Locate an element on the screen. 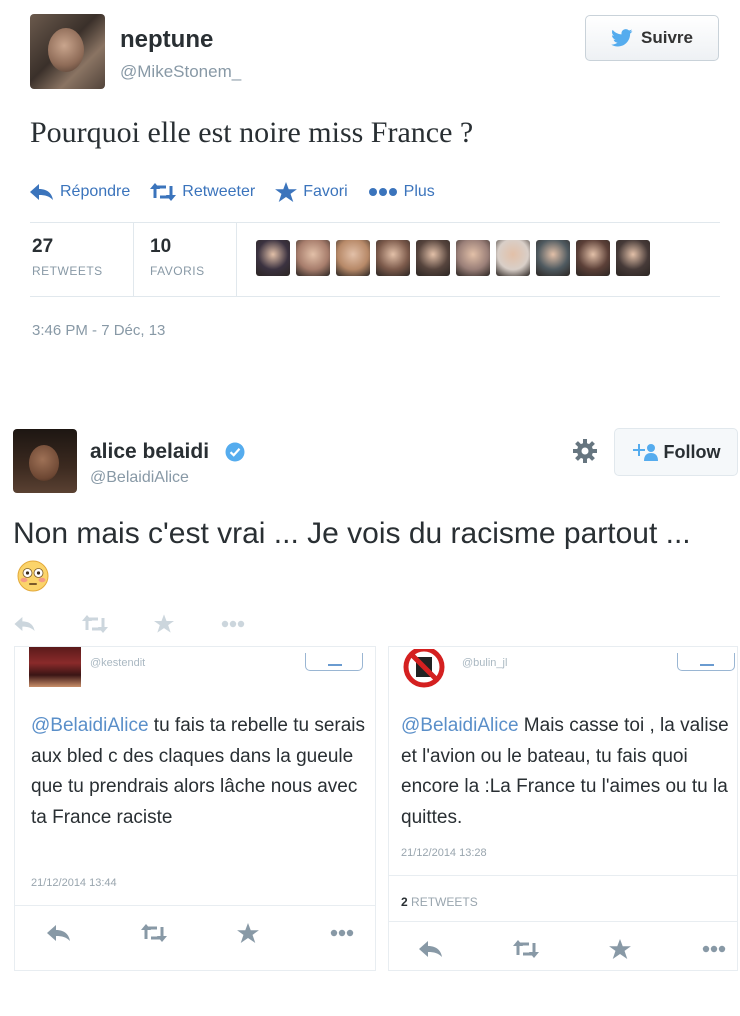 The width and height of the screenshot is (740, 1016). gear-icon is located at coordinates (585, 451).